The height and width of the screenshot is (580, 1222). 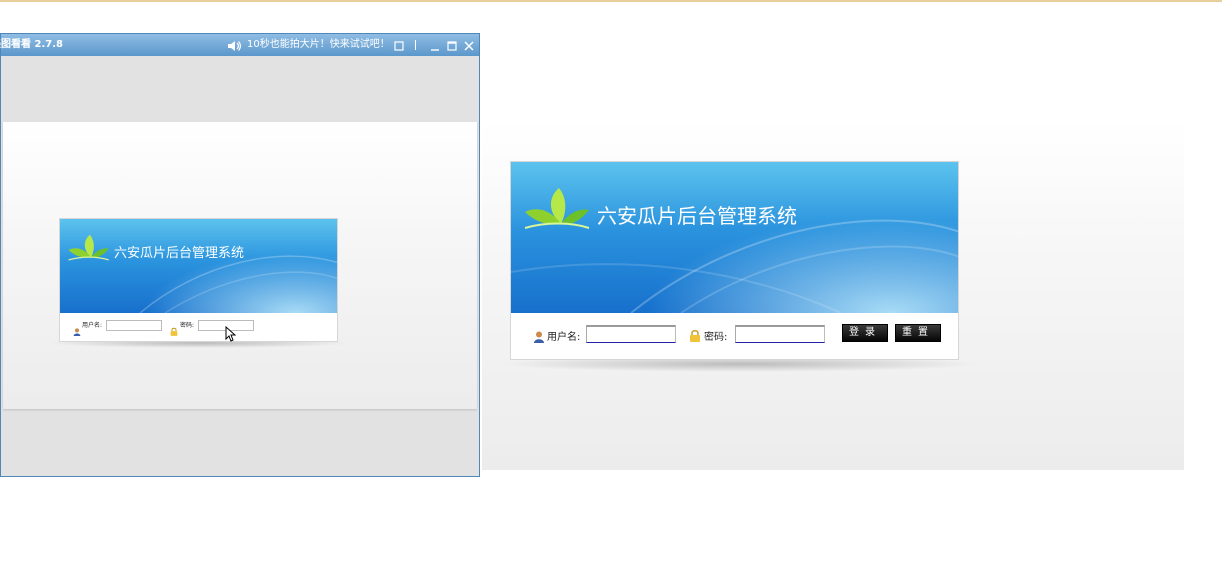 I want to click on username-input, so click(x=631, y=334).